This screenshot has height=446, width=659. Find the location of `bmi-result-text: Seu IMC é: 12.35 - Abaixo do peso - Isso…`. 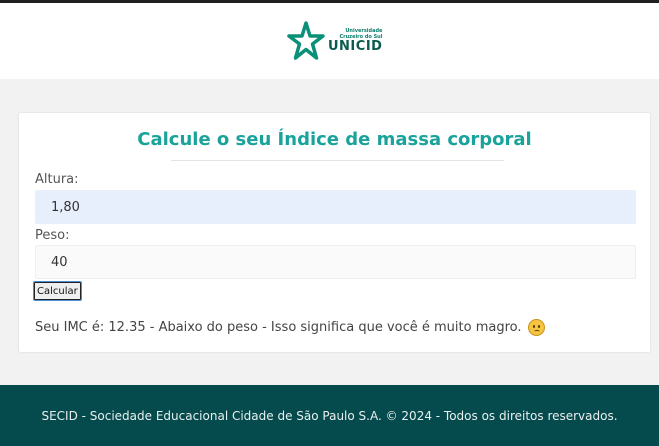

bmi-result-text: Seu IMC é: 12.35 - Abaixo do peso - Isso… is located at coordinates (278, 327).